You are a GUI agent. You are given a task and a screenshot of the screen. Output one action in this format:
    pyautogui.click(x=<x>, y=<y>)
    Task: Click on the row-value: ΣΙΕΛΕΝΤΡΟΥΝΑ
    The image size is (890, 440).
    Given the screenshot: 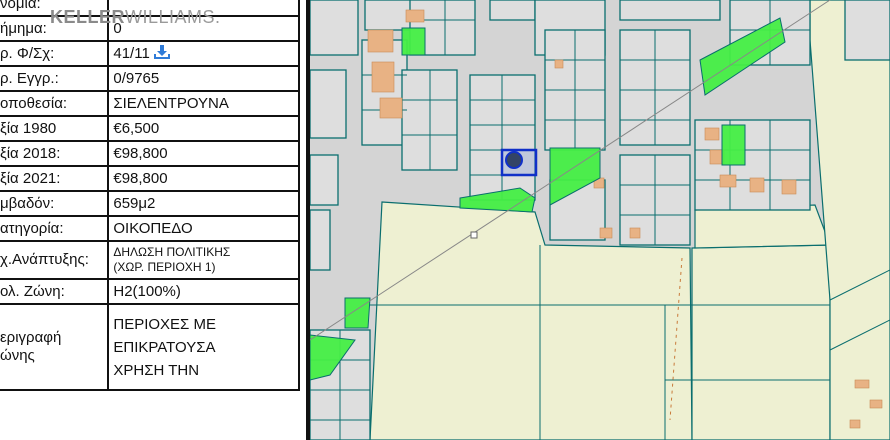 What is the action you would take?
    pyautogui.click(x=203, y=103)
    